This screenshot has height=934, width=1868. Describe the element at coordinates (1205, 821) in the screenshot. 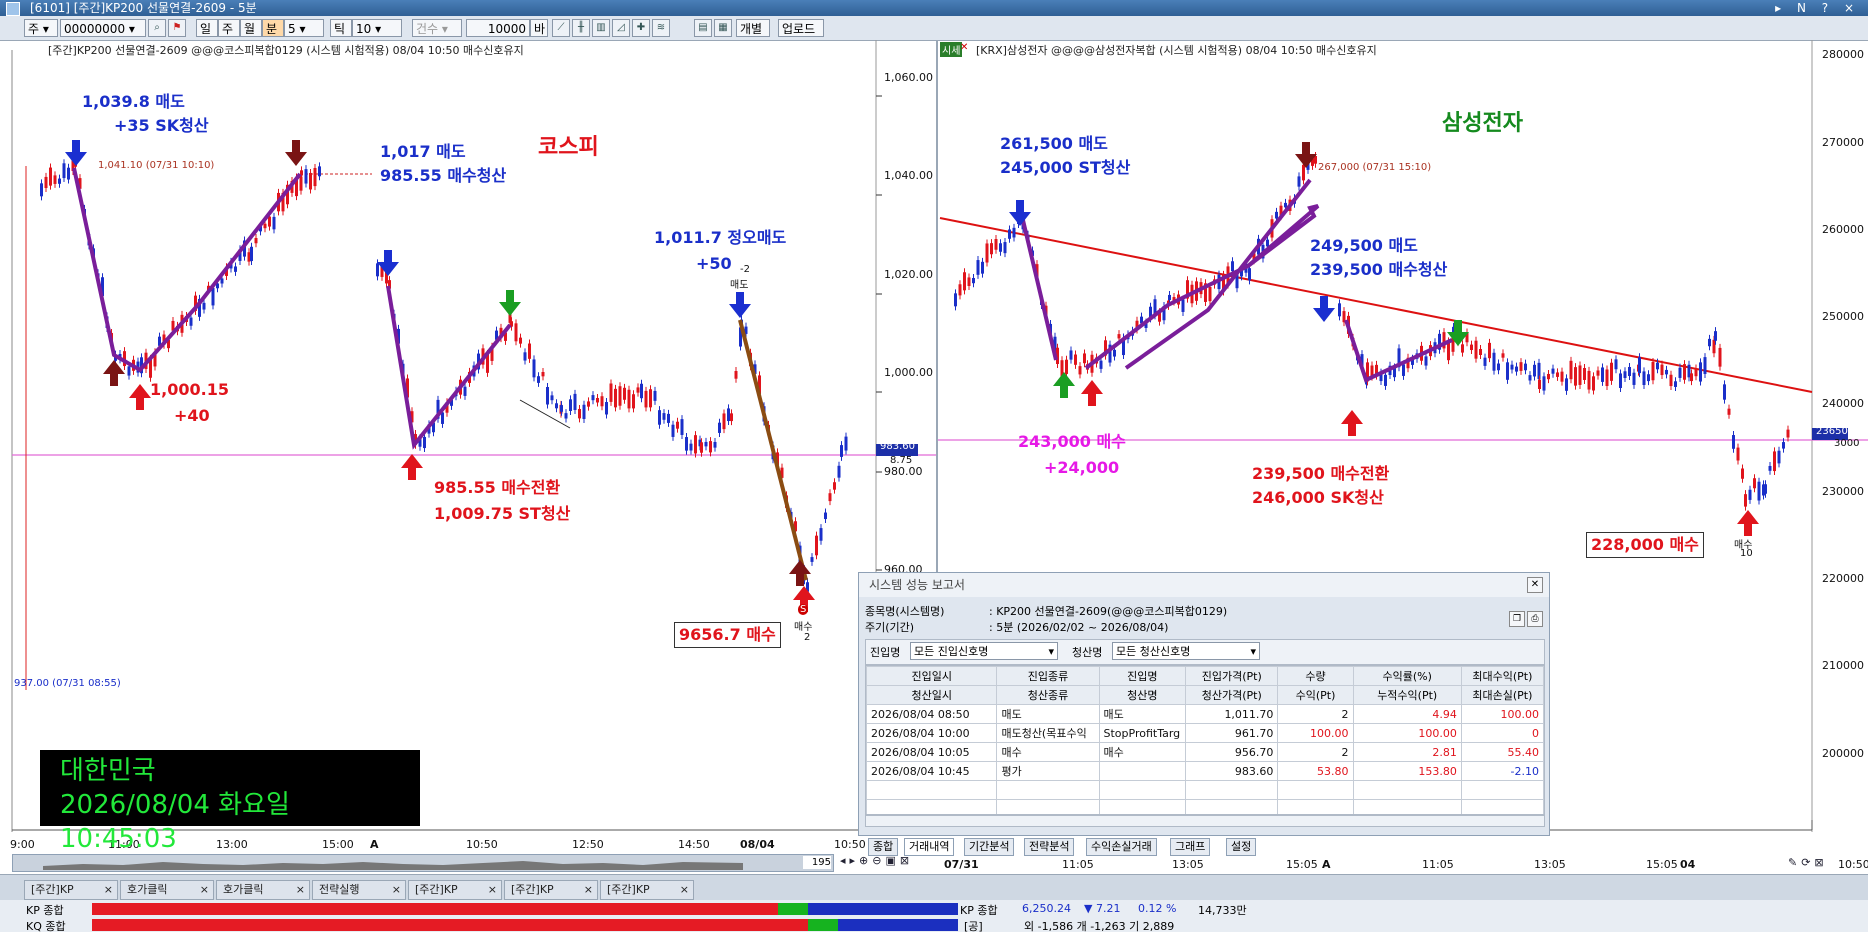

I see `report-scrollbar` at that location.